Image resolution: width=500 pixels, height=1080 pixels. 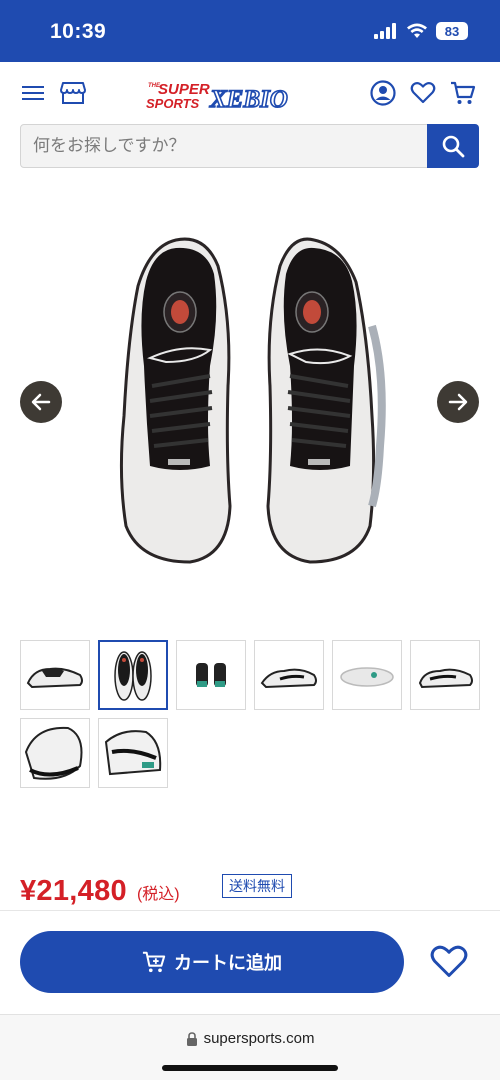 What do you see at coordinates (175, 400) in the screenshot?
I see `left-shoe` at bounding box center [175, 400].